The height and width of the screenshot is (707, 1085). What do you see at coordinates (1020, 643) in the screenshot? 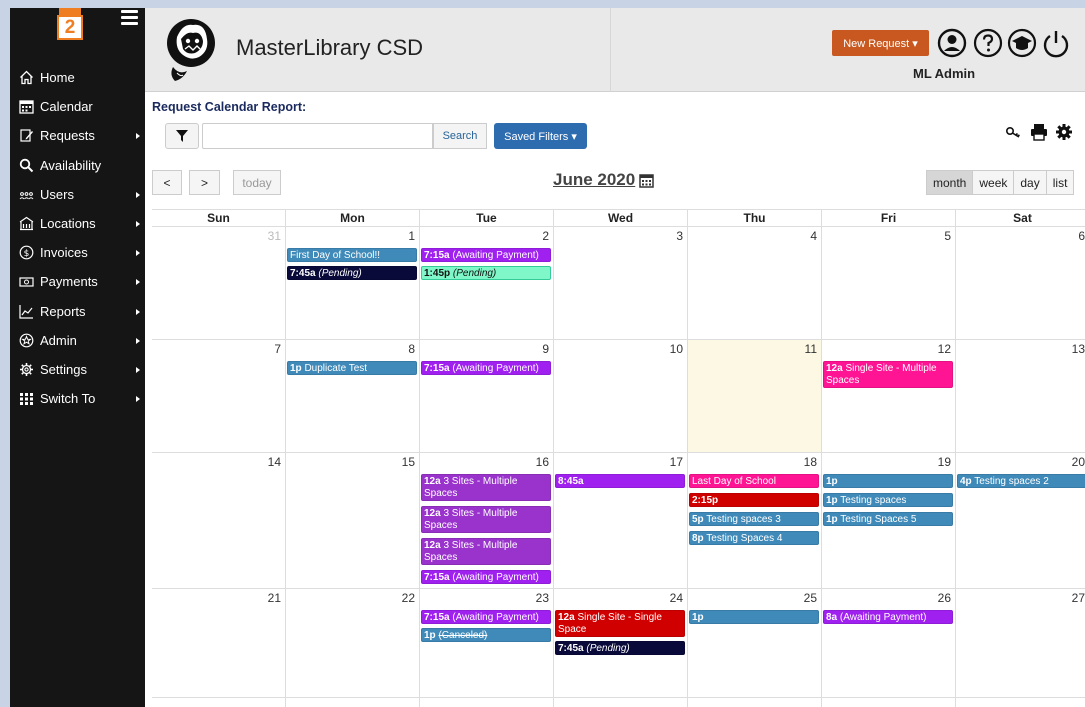
I see `calendar-day-cell: 27` at bounding box center [1020, 643].